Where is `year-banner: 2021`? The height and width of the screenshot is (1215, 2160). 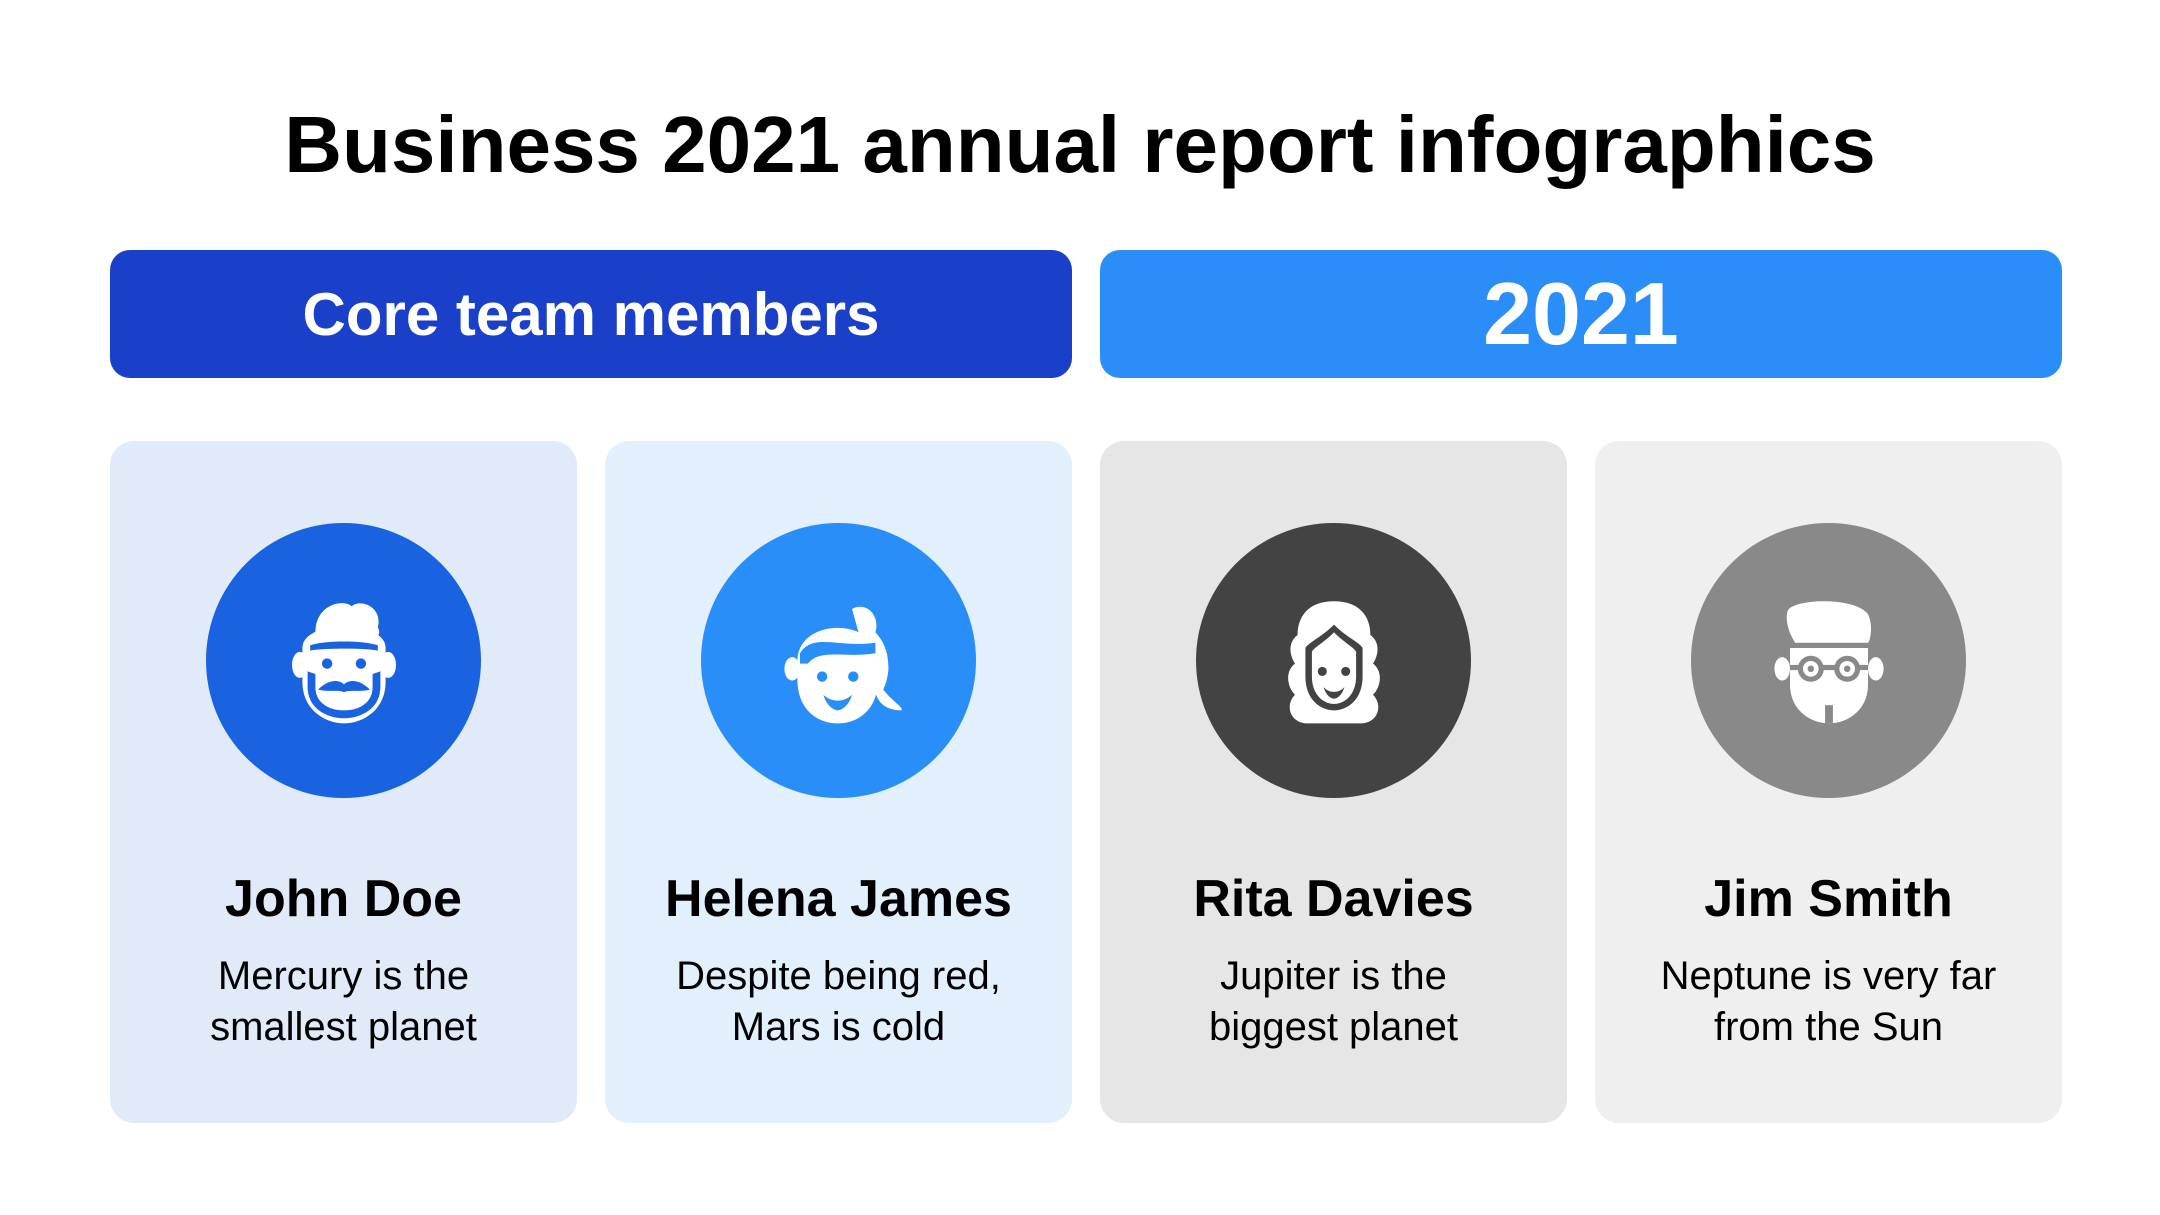
year-banner: 2021 is located at coordinates (1581, 314).